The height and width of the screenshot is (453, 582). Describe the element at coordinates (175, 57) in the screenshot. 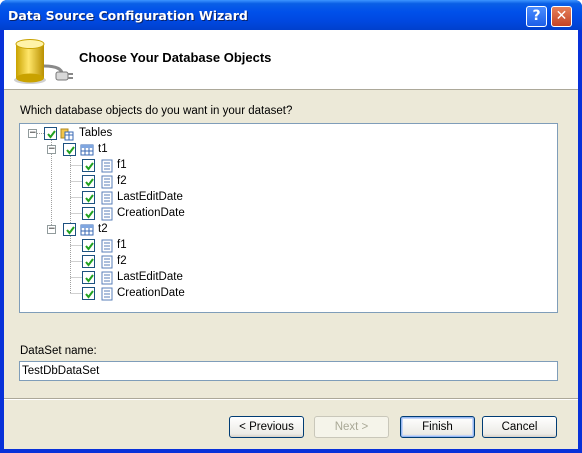

I see `page-title: Choose Your Database Objects` at that location.